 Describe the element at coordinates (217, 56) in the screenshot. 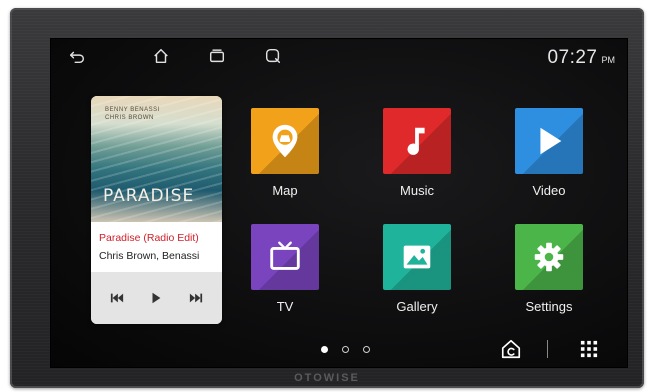

I see `recent-apps-icon` at that location.